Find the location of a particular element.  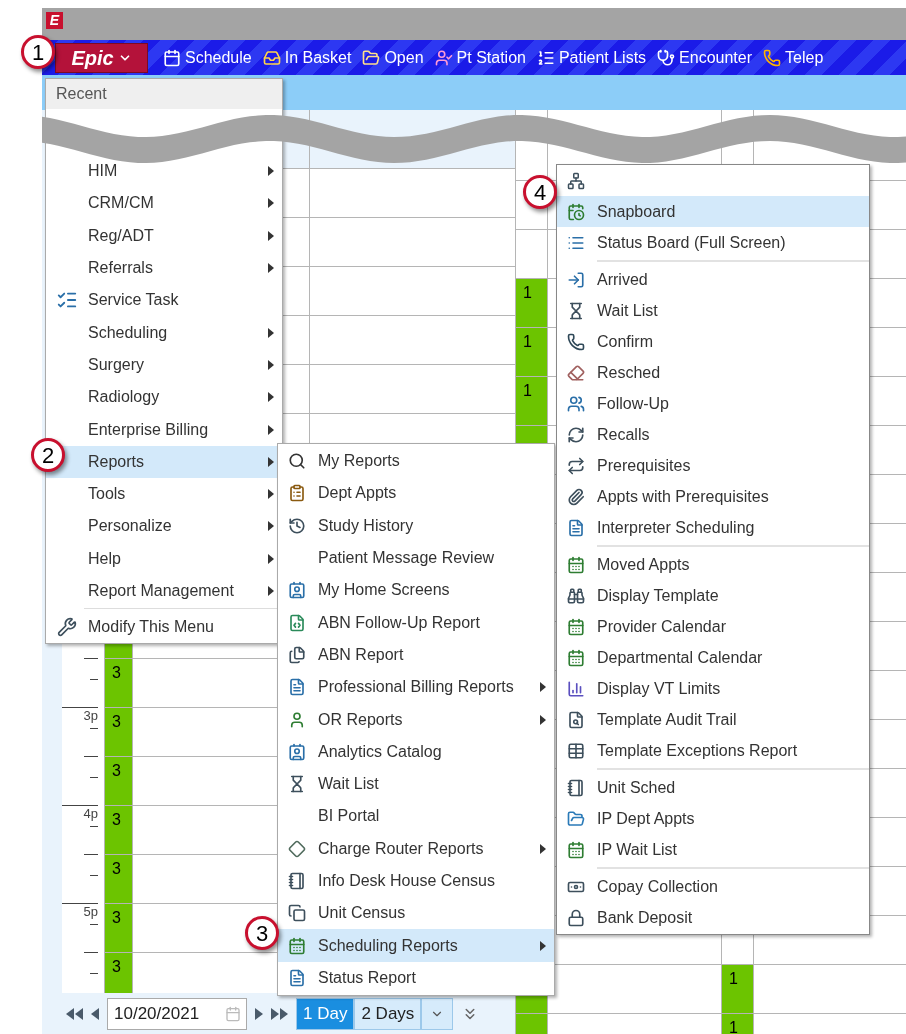

step-number: 1 is located at coordinates (38, 52).